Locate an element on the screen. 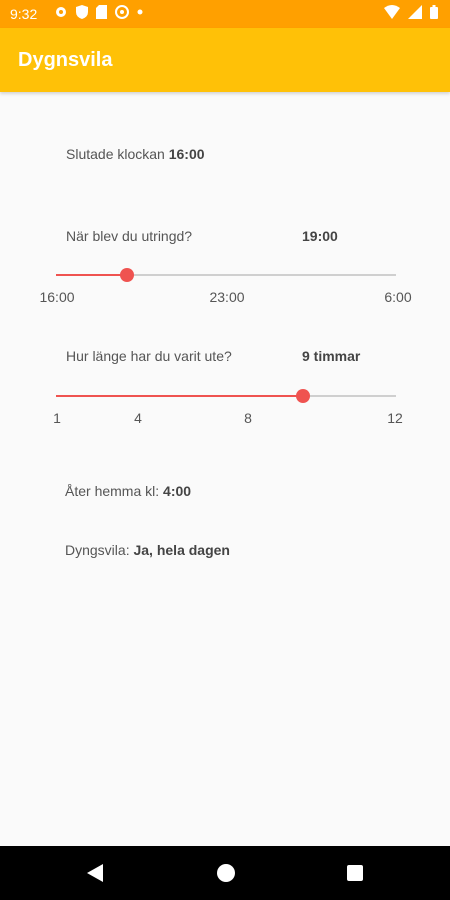 The height and width of the screenshot is (900, 450). called-out-mid-label: 23:00 is located at coordinates (227, 297).